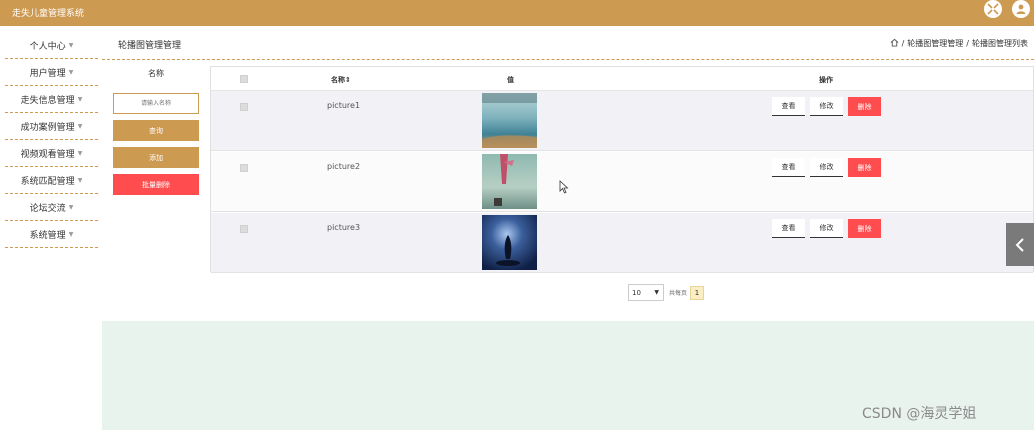  I want to click on sidebar-item-label: 走失信息管理, so click(47, 100).